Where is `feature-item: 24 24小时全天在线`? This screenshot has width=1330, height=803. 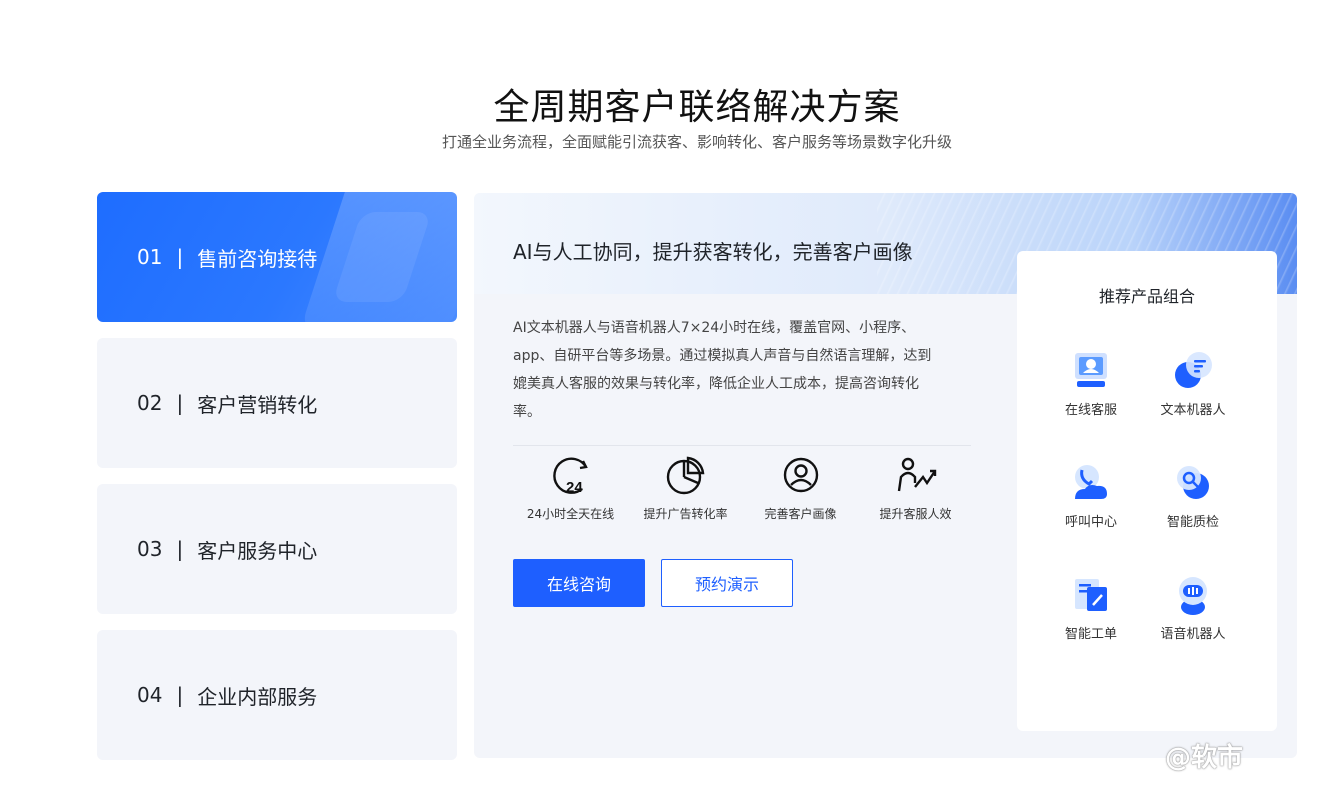 feature-item: 24 24小时全天在线 is located at coordinates (570, 487).